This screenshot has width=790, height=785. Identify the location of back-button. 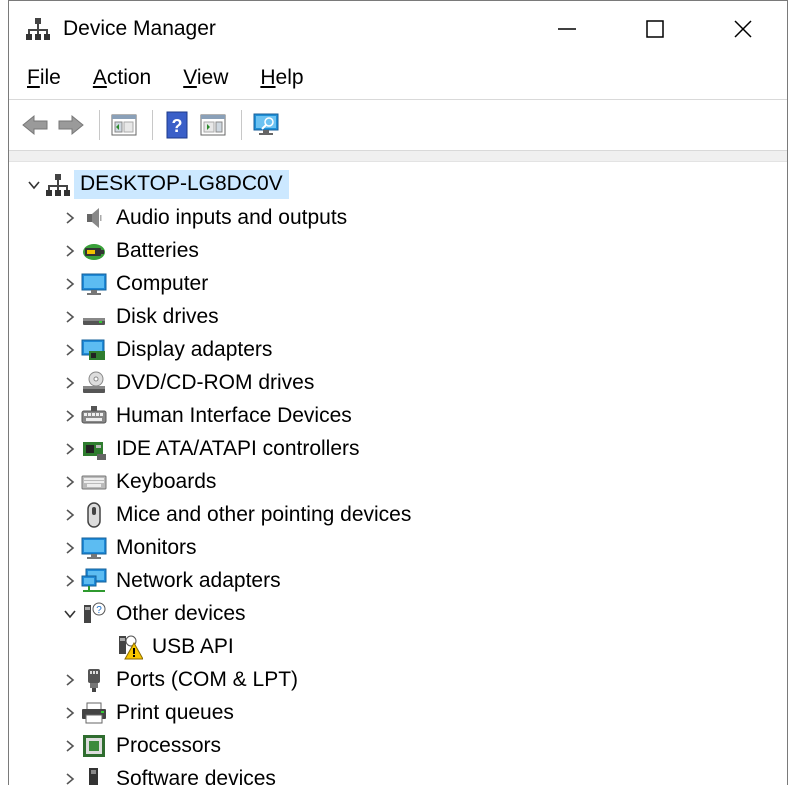
(35, 125).